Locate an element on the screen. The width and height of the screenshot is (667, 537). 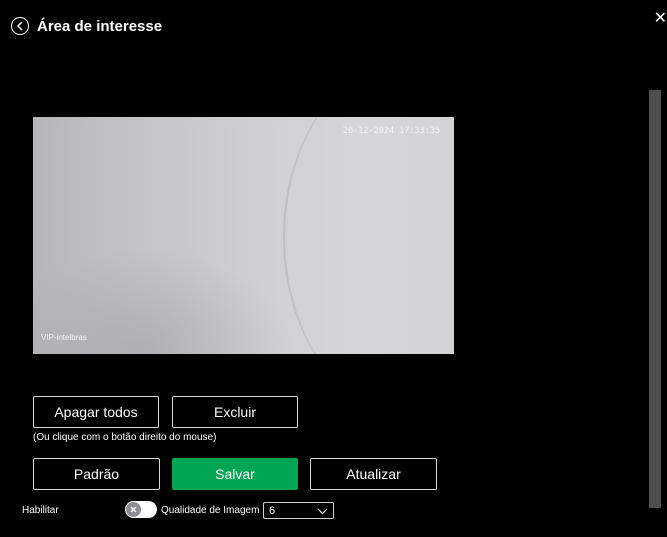
toggle-knob is located at coordinates (133, 509).